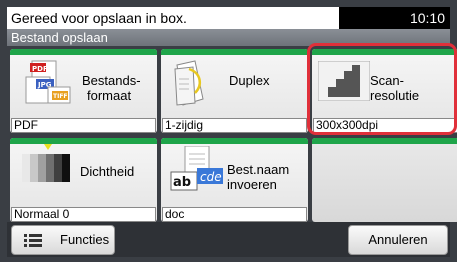 The image size is (457, 262). Describe the element at coordinates (398, 240) in the screenshot. I see `cancel-button: Annuleren` at that location.